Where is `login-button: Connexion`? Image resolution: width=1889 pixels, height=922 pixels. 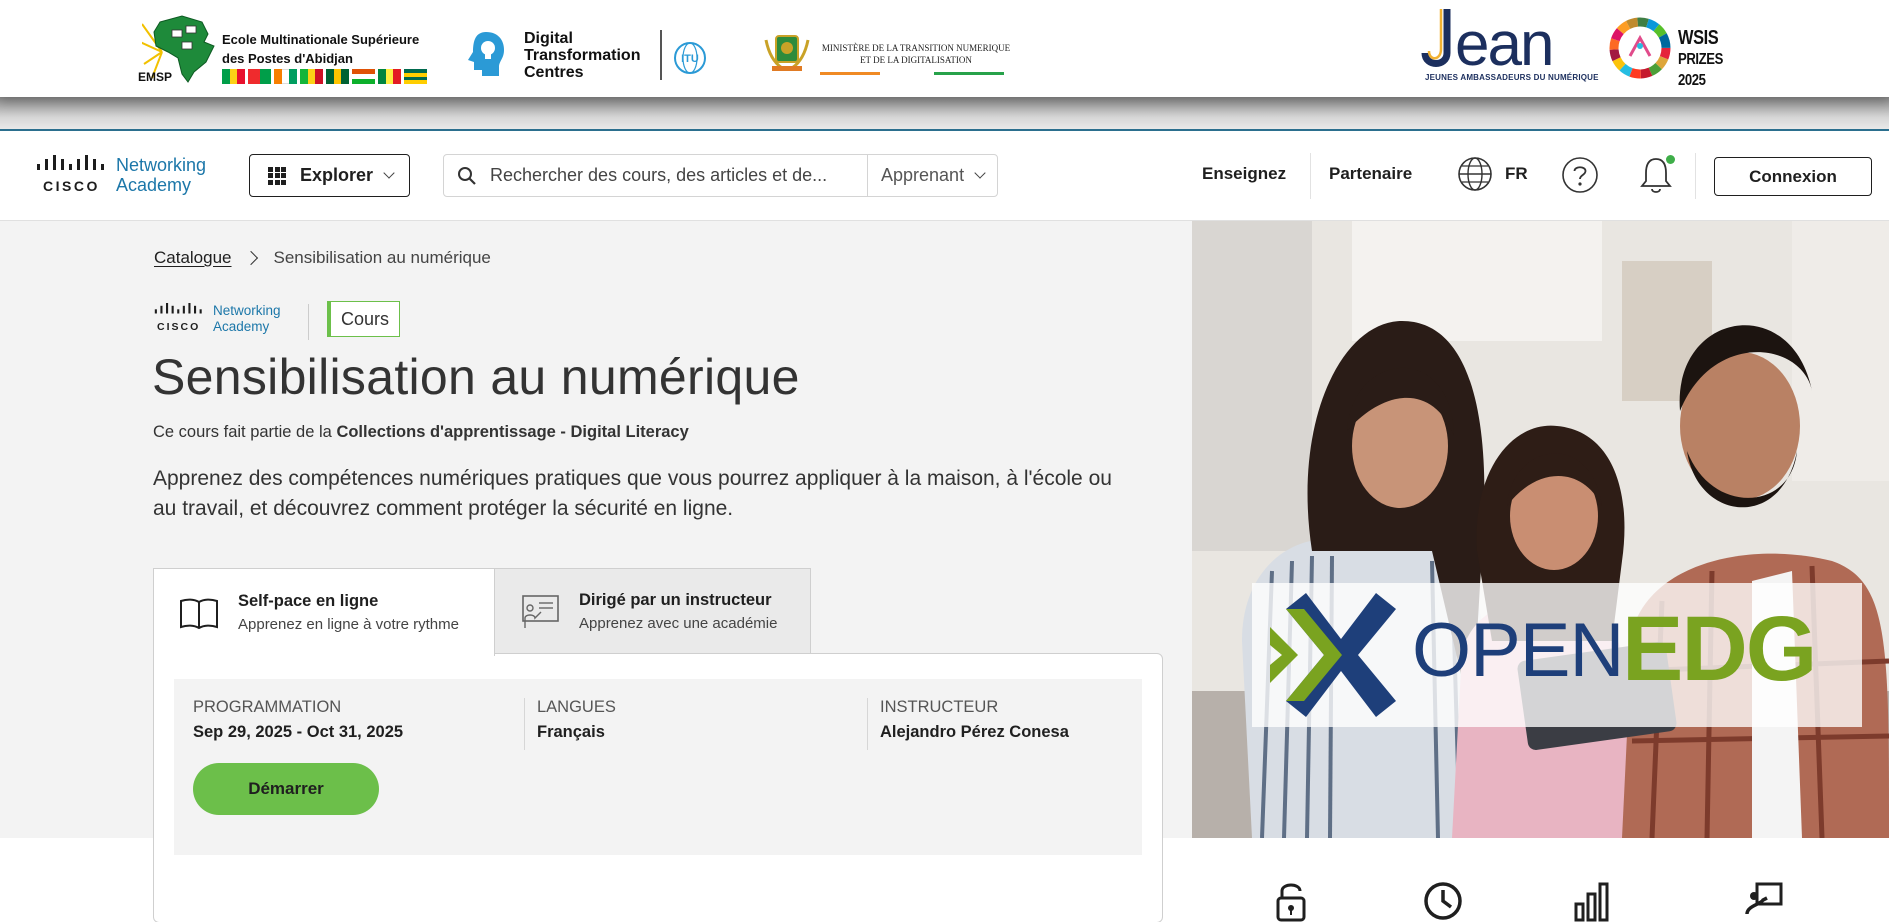 login-button: Connexion is located at coordinates (1793, 176).